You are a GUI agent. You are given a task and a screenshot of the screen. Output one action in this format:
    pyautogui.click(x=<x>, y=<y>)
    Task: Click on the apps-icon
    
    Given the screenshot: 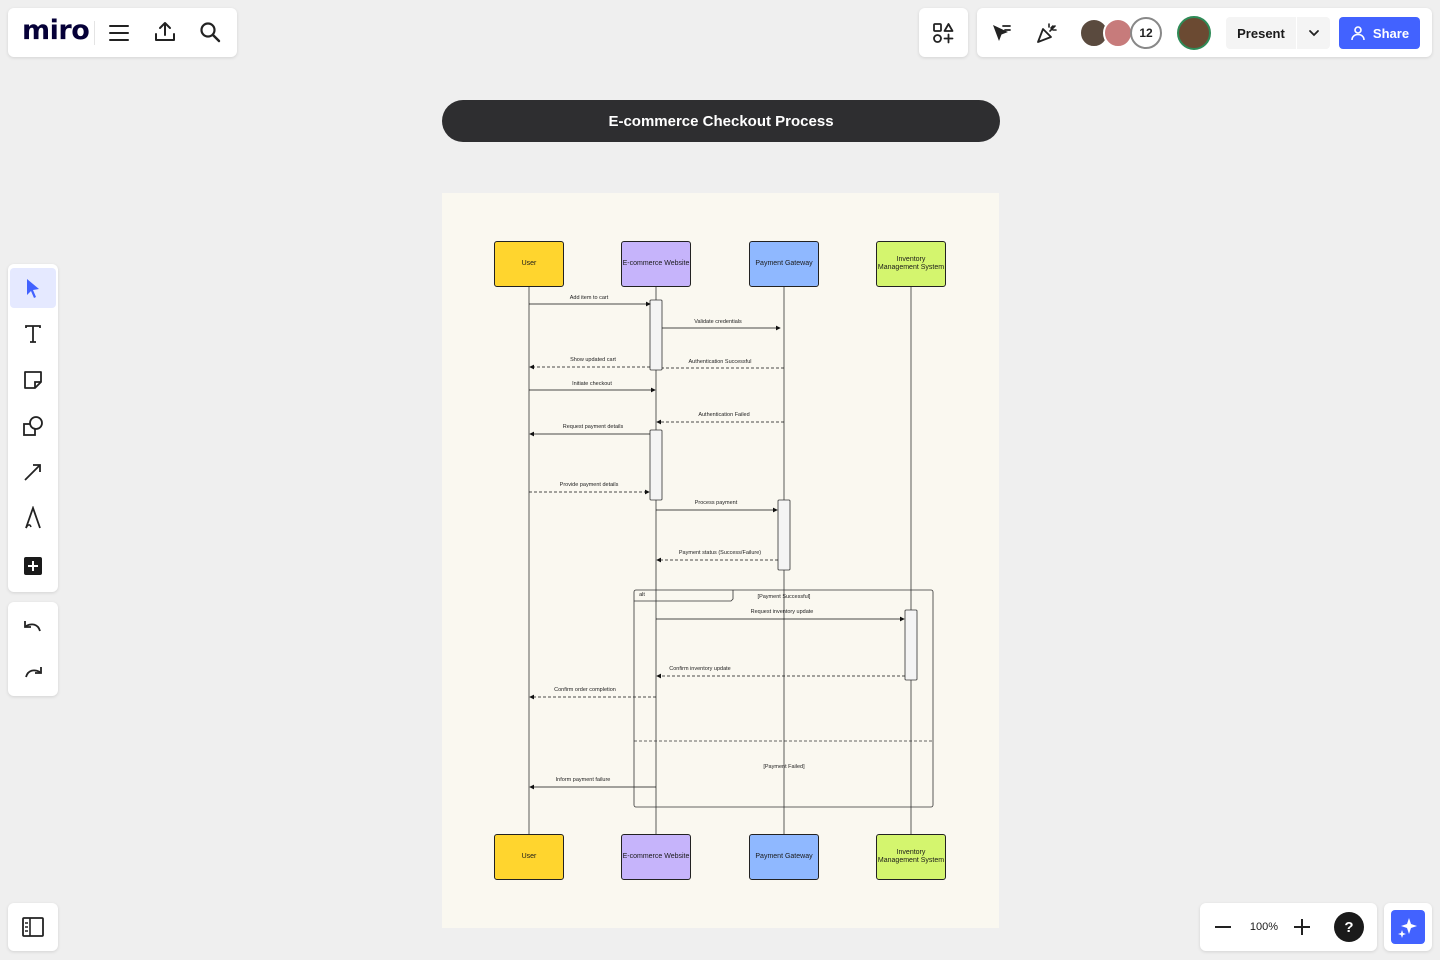 What is the action you would take?
    pyautogui.click(x=943, y=33)
    